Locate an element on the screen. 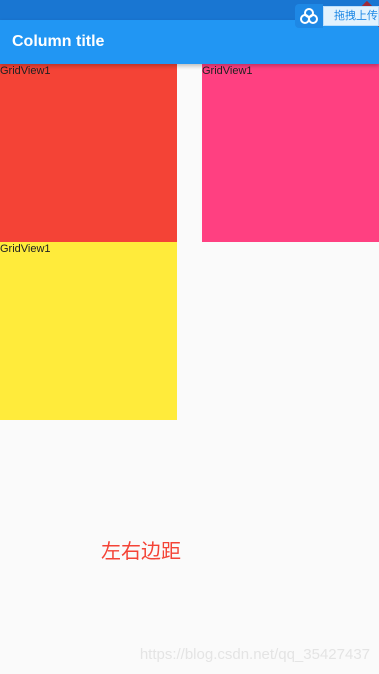 The width and height of the screenshot is (379, 674). upload-overlay-widget: 拖拽上传 is located at coordinates (337, 16).